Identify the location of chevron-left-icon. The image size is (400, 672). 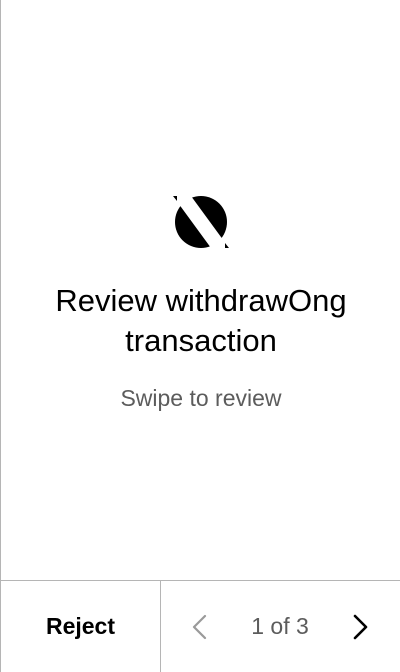
(201, 627).